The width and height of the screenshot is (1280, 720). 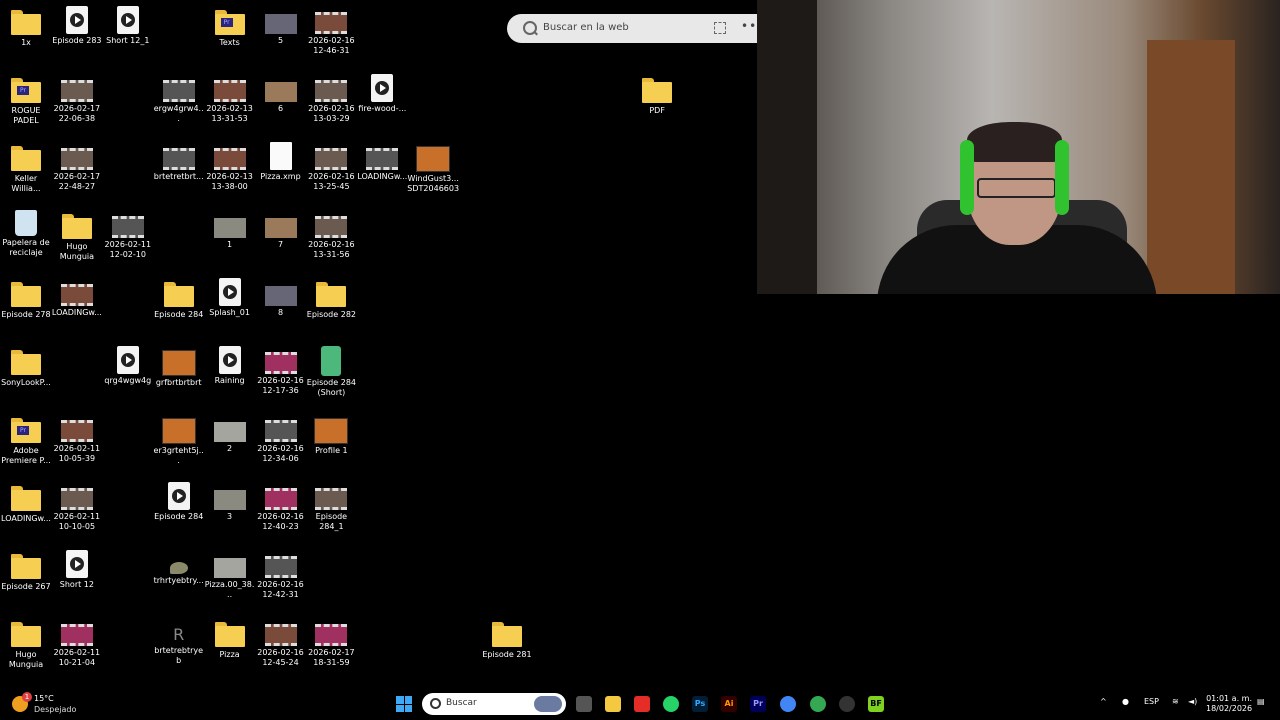 What do you see at coordinates (77, 99) in the screenshot?
I see `desktop-icon: 2026-02-17 22-06-38` at bounding box center [77, 99].